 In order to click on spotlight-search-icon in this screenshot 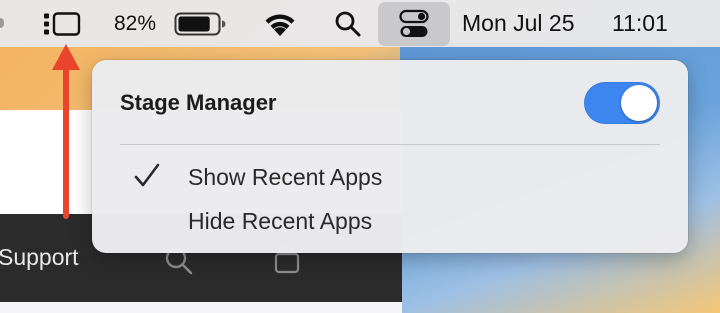, I will do `click(348, 23)`.